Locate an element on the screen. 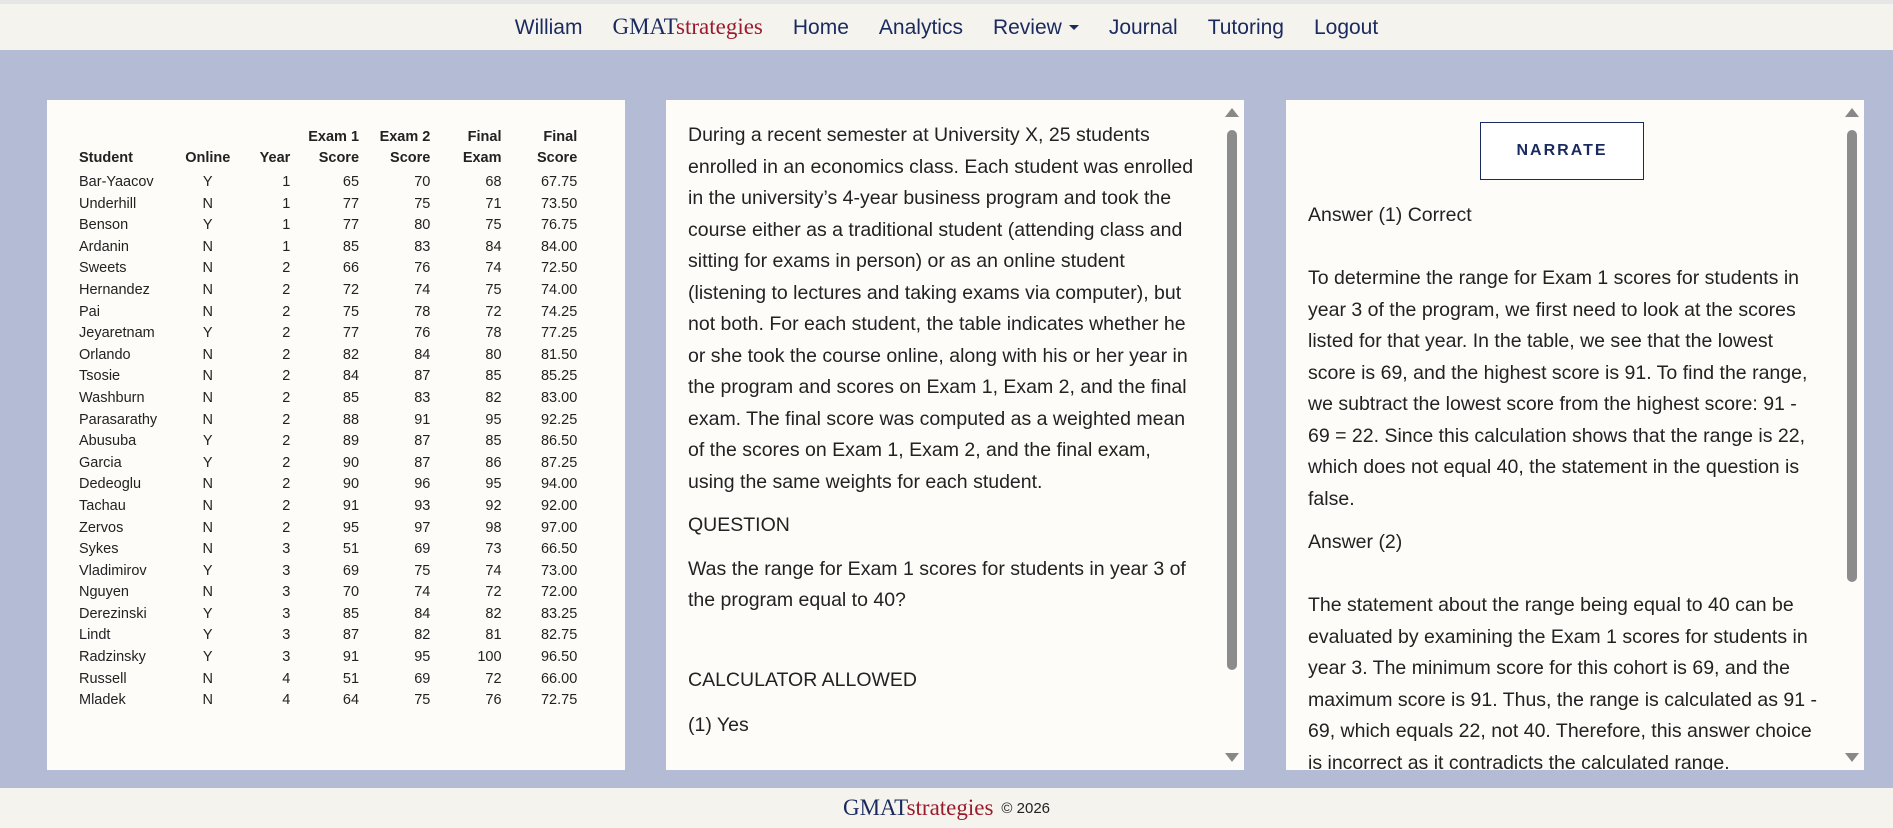 This screenshot has width=1893, height=828. table-cell: 67.75 is located at coordinates (559, 182).